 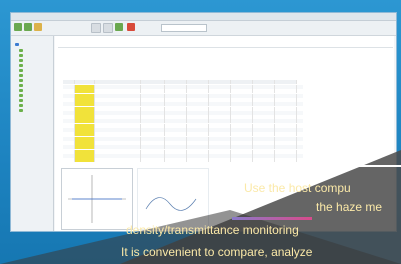 I want to click on window-titlebar, so click(x=203, y=17).